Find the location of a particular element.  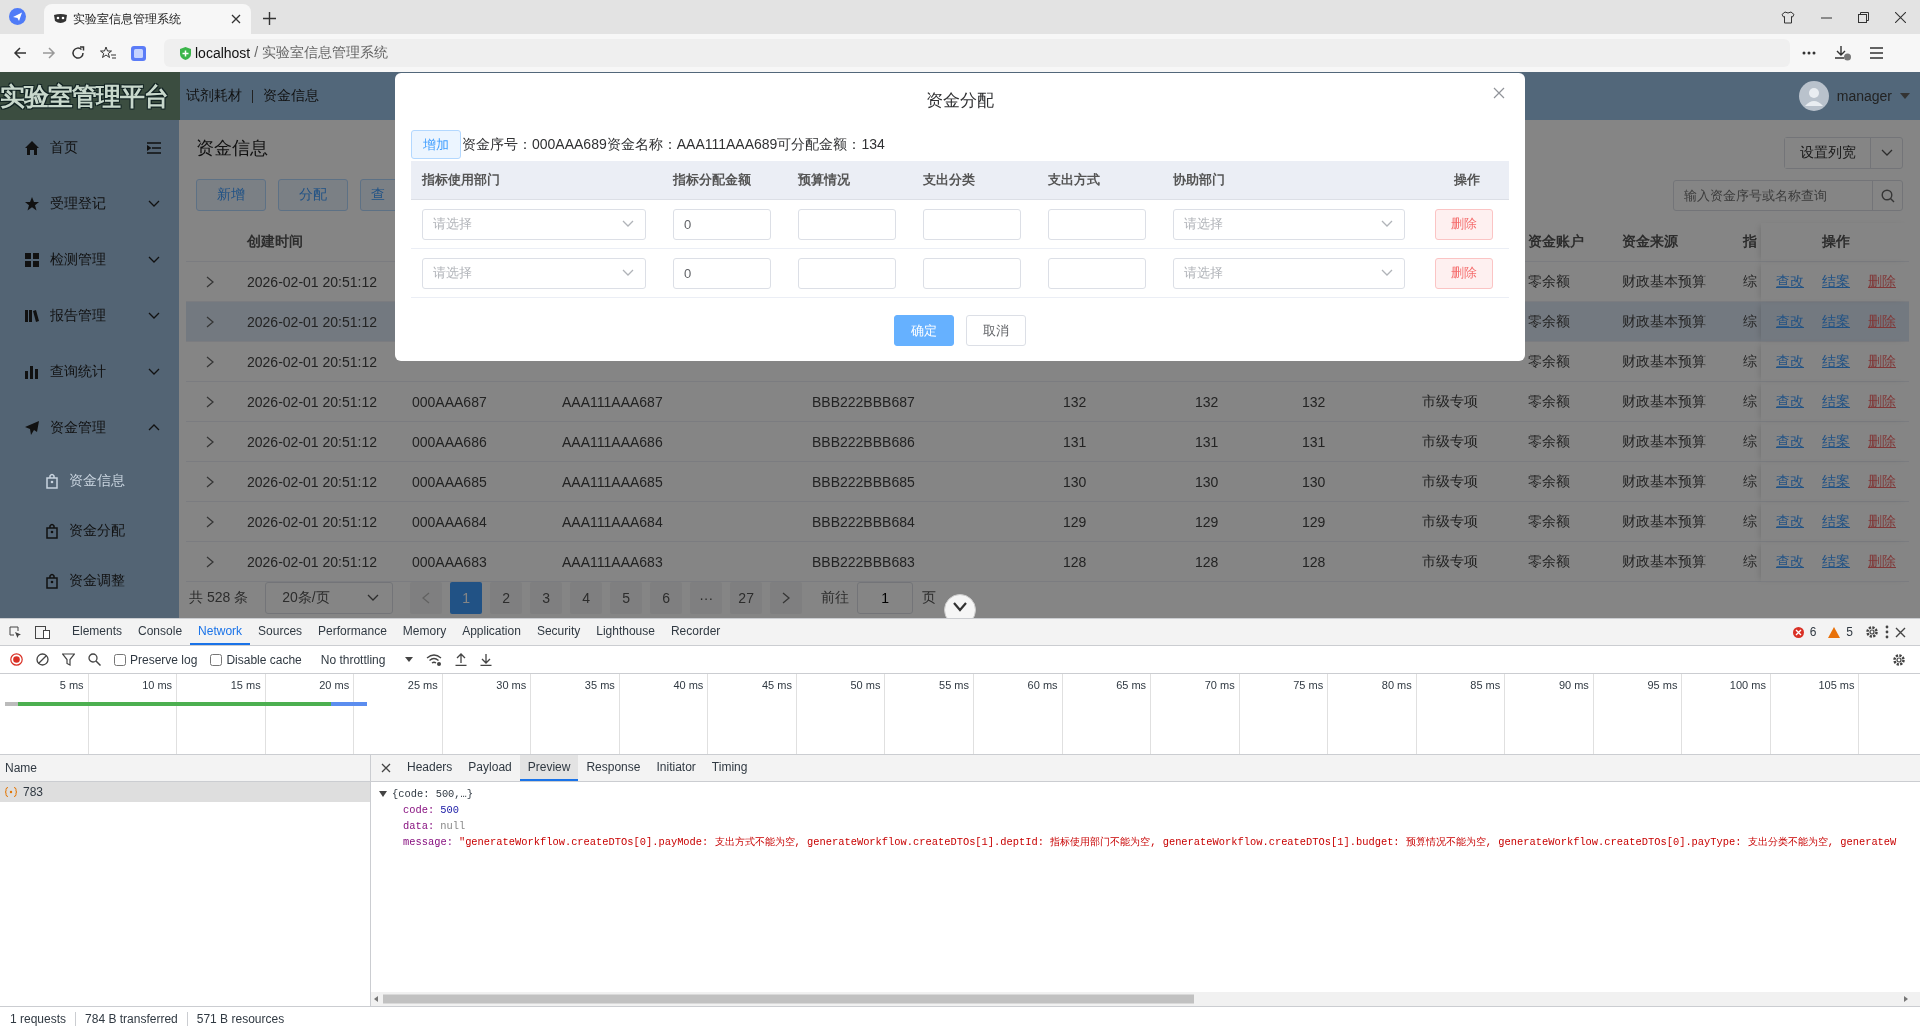

table-cell: BBB222BBB685 is located at coordinates (863, 481).